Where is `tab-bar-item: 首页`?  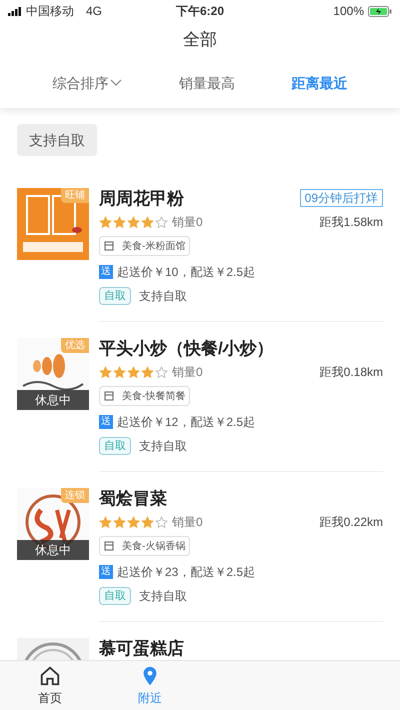 tab-bar-item: 首页 is located at coordinates (50, 685).